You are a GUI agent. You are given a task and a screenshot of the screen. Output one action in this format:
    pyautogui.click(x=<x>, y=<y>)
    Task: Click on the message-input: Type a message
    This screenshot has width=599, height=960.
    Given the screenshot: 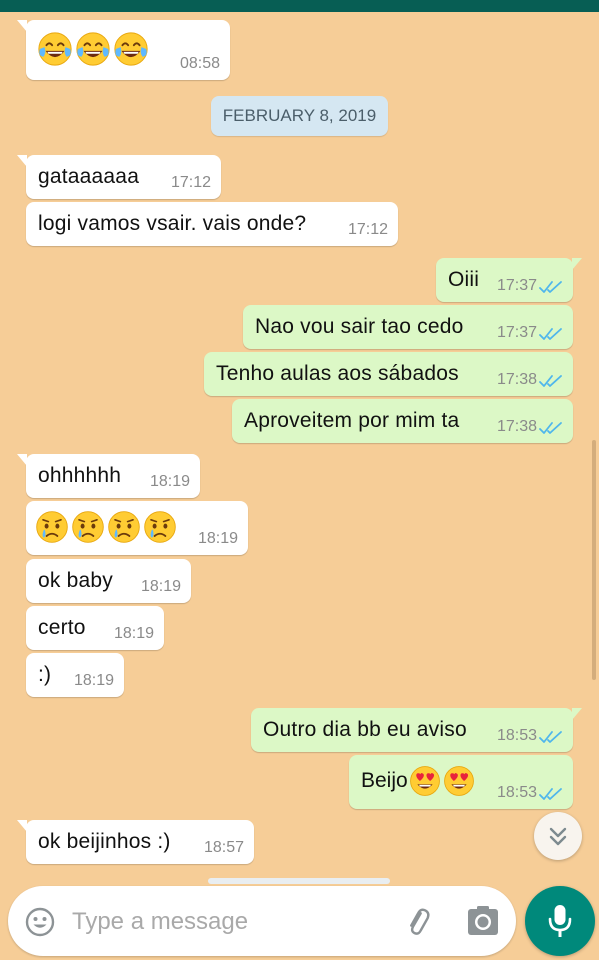 What is the action you would take?
    pyautogui.click(x=160, y=922)
    